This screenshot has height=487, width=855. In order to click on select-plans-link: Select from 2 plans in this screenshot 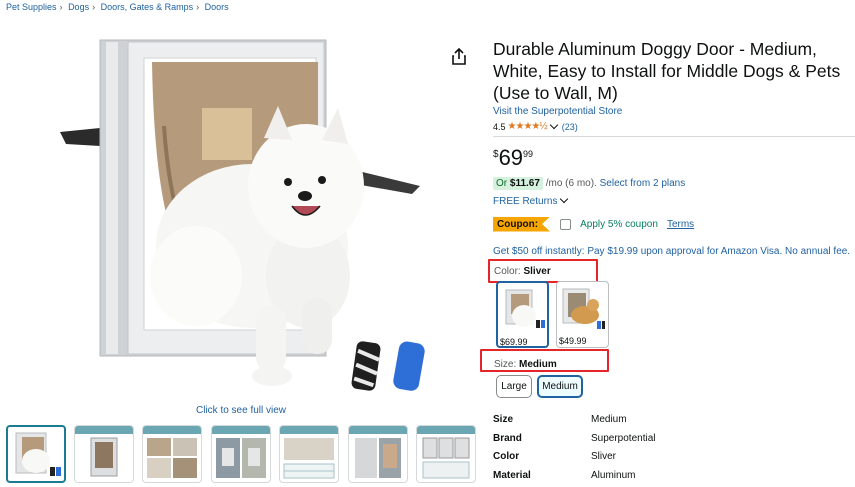, I will do `click(643, 183)`.